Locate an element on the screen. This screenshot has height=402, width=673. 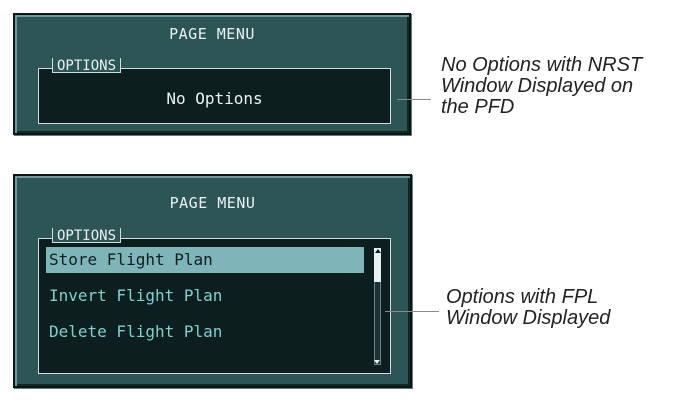
options-scrollbar is located at coordinates (377, 306).